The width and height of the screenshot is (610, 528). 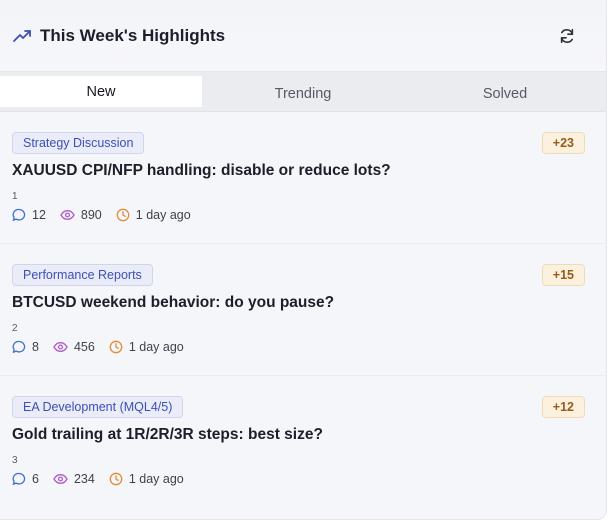 I want to click on view-count: 234, so click(x=74, y=479).